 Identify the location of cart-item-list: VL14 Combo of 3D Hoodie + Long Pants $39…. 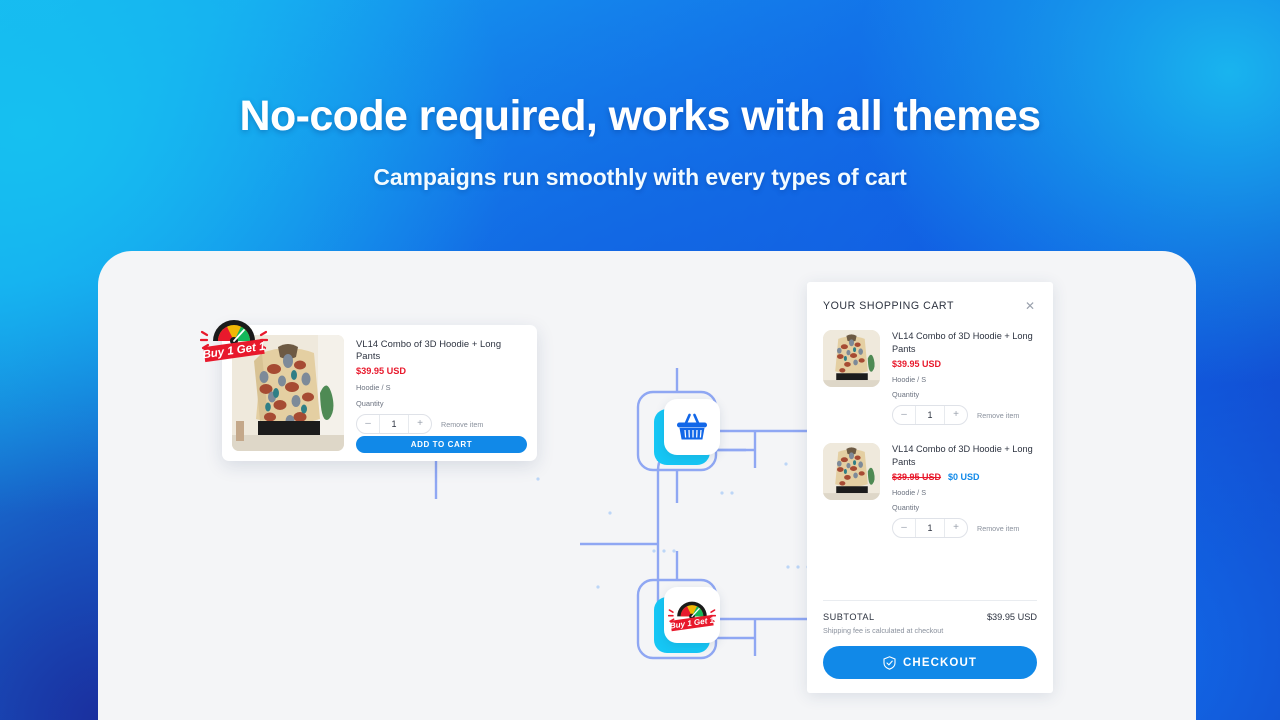
(930, 465).